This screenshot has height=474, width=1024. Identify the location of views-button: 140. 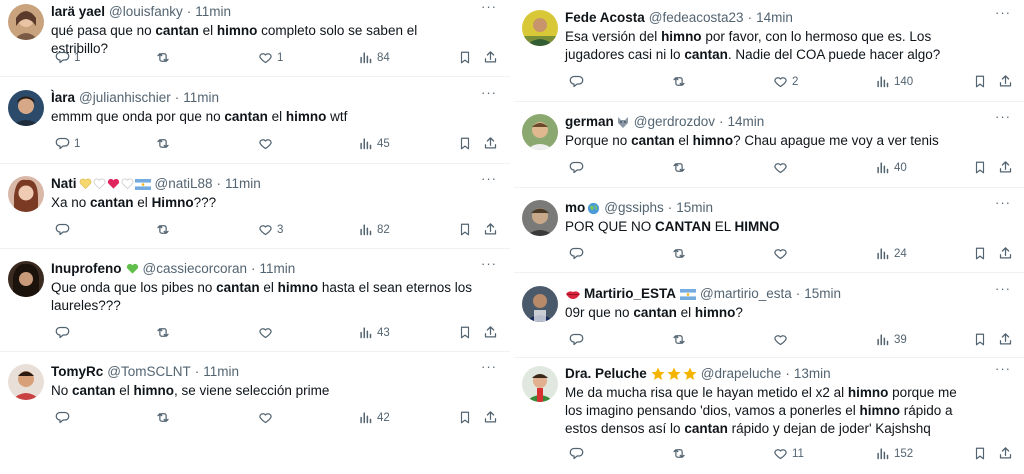
(892, 81).